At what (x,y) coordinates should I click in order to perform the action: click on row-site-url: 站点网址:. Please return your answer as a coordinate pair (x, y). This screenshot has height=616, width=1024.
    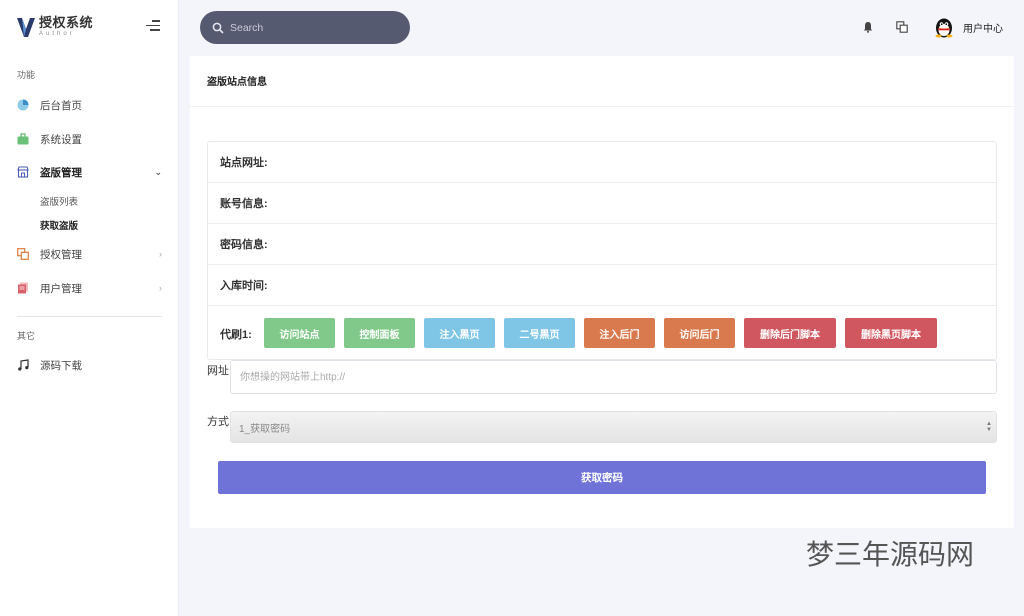
    Looking at the image, I should click on (602, 162).